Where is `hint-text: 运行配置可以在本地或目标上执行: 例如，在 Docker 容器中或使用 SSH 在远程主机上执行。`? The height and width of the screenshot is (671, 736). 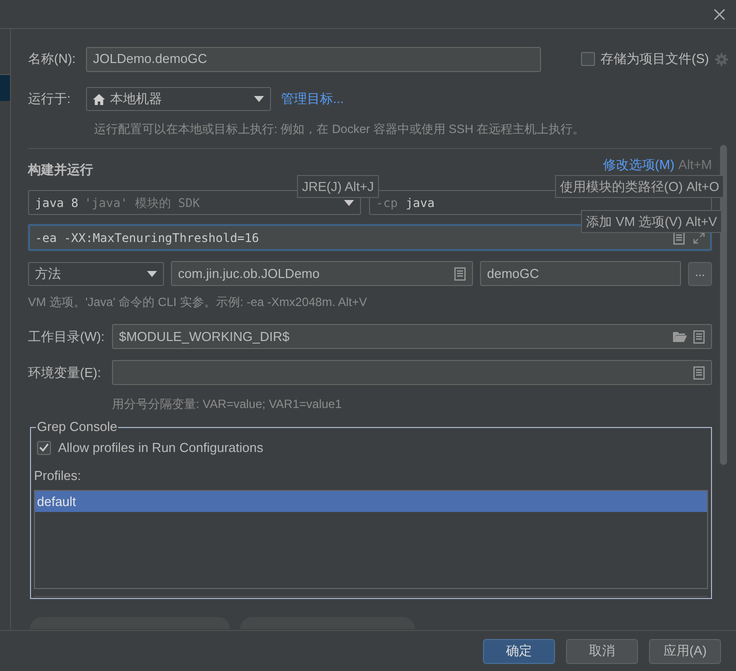 hint-text: 运行配置可以在本地或目标上执行: 例如，在 Docker 容器中或使用 SSH 在远程主机上执行。 is located at coordinates (340, 129).